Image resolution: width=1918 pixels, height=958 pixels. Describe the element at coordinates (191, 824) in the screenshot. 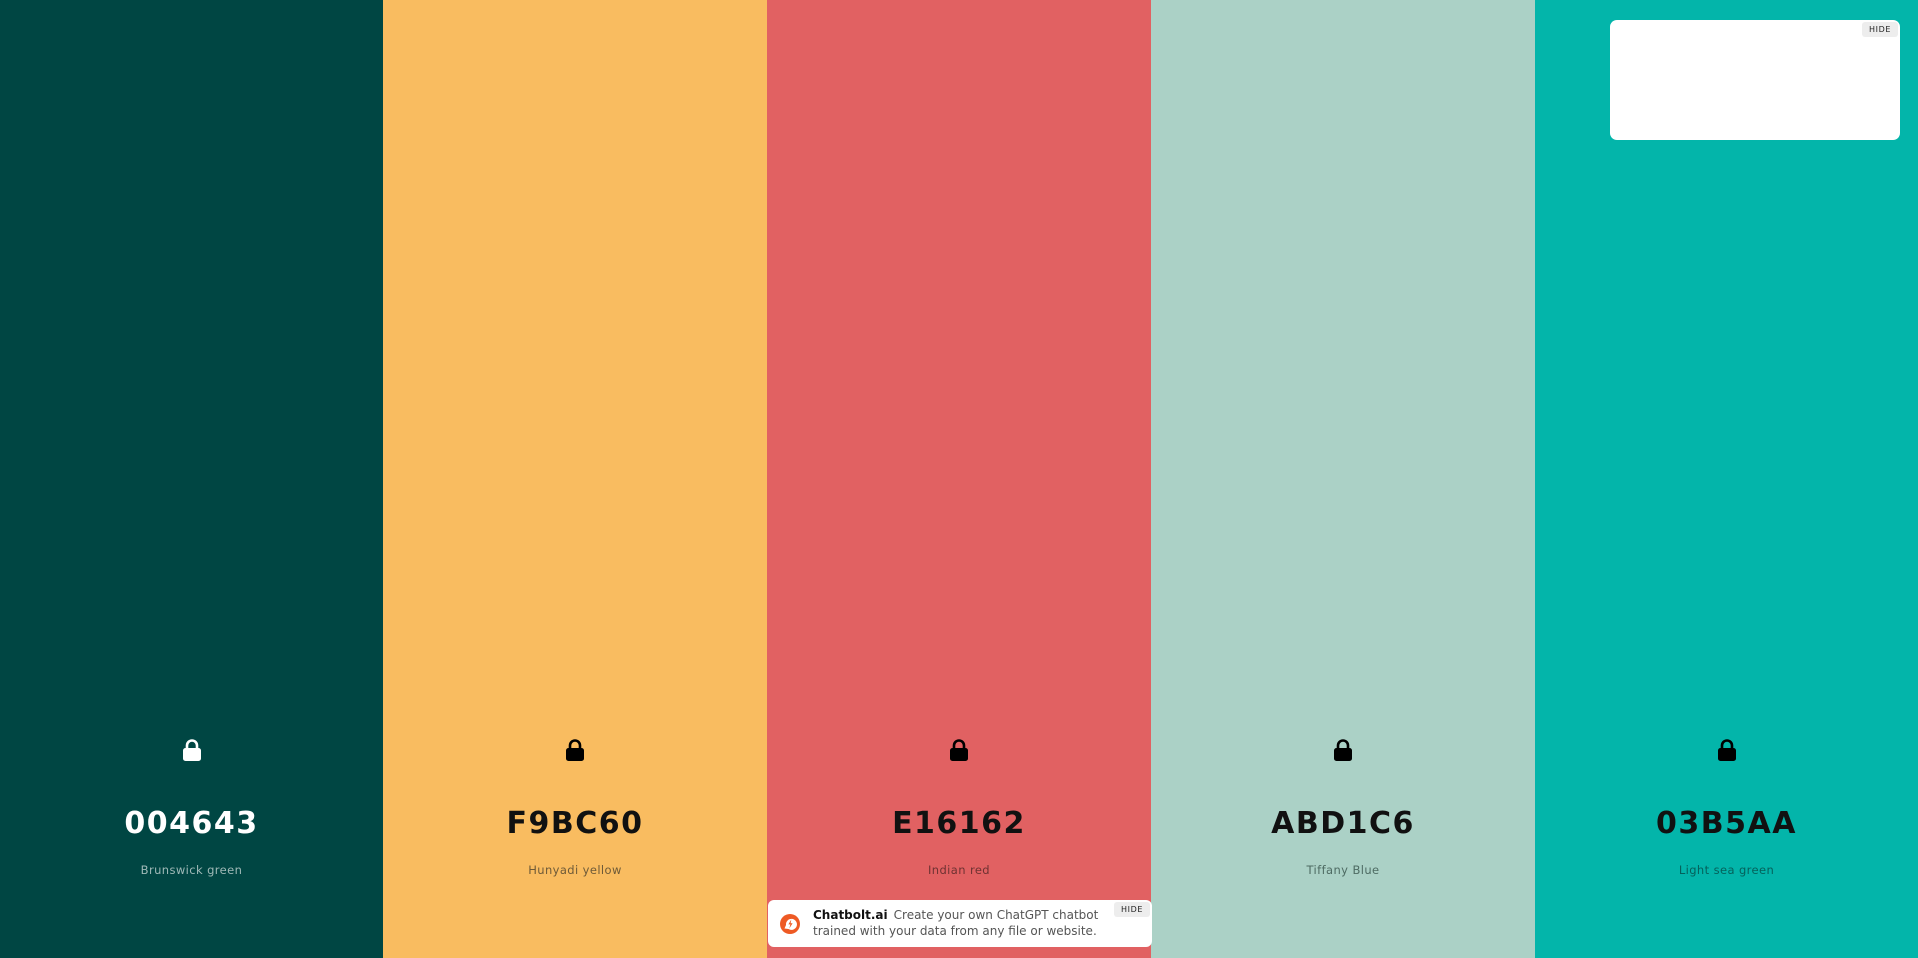

I see `color-hex-code: 004643` at that location.